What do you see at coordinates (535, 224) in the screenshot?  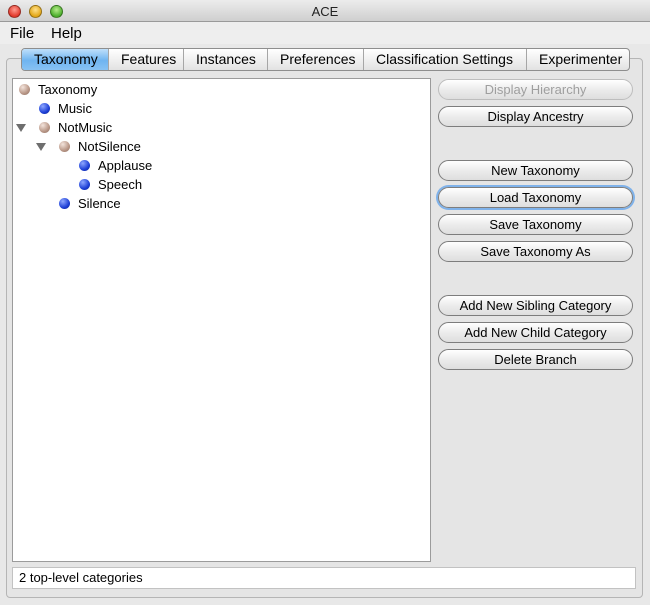 I see `save-taxonomy-button: Save Taxonomy` at bounding box center [535, 224].